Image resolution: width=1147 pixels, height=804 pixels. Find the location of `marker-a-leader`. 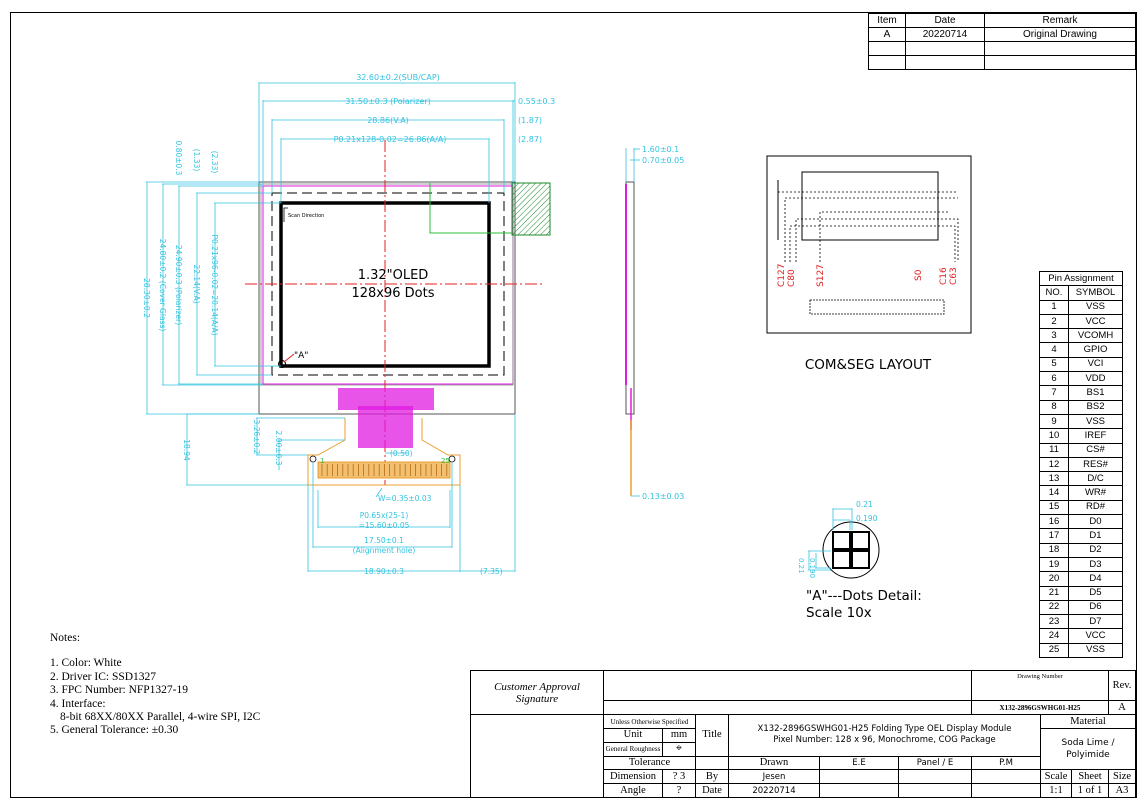

marker-a-leader is located at coordinates (289, 358).